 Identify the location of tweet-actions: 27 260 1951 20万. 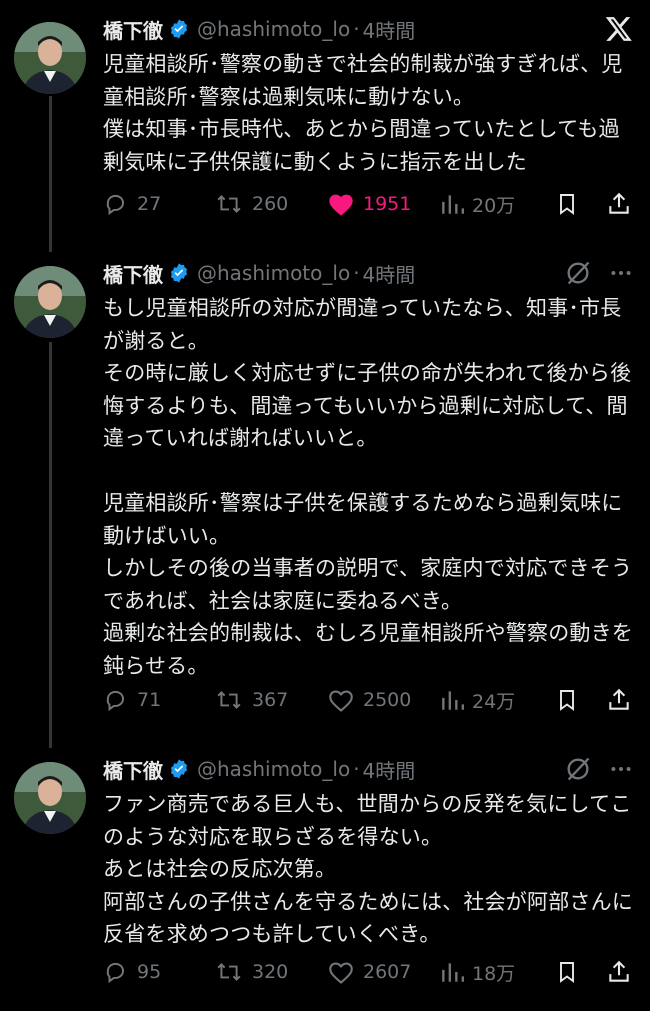
(325, 204).